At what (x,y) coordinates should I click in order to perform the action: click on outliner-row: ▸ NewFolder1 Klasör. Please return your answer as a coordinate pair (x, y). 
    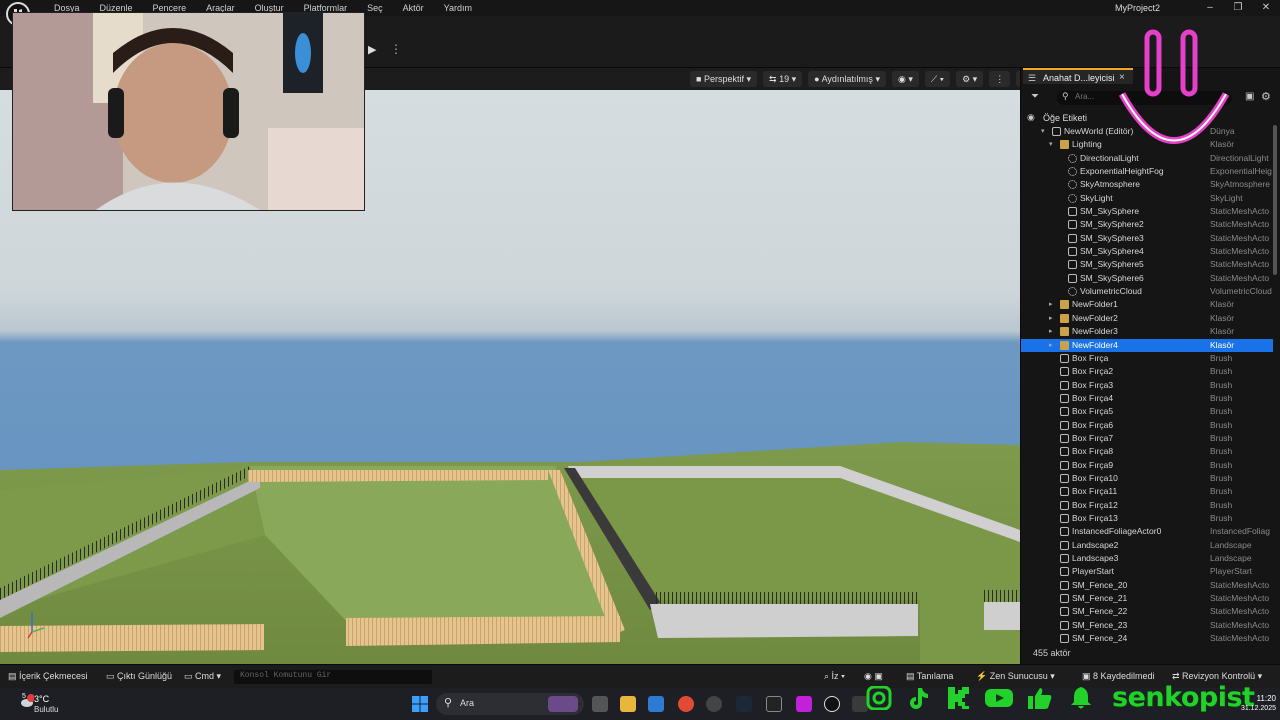
    Looking at the image, I should click on (1147, 304).